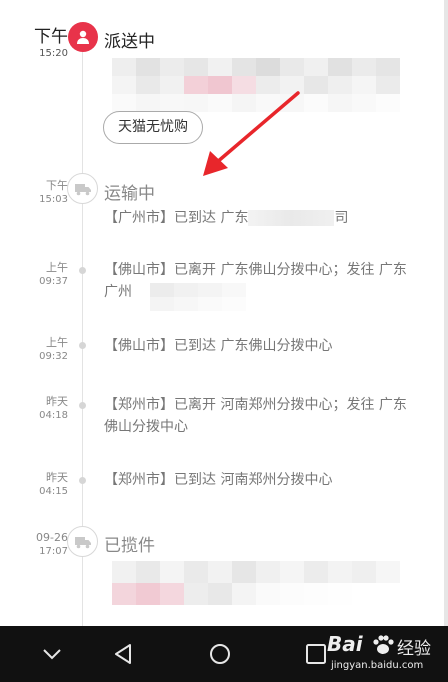  I want to click on watermark-url: jingyan.baidu.com, so click(377, 665).